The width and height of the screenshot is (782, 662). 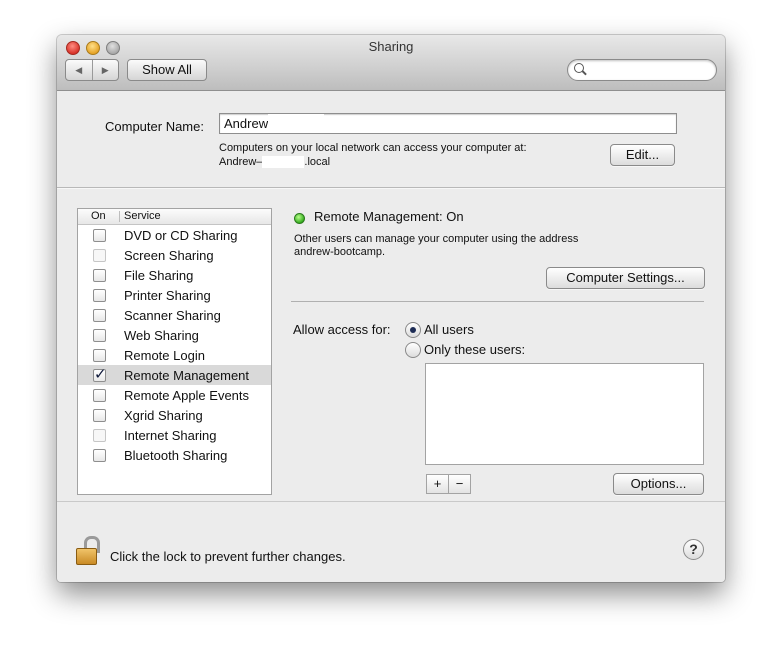 I want to click on network-address-prefix: Andrew–, so click(x=241, y=162).